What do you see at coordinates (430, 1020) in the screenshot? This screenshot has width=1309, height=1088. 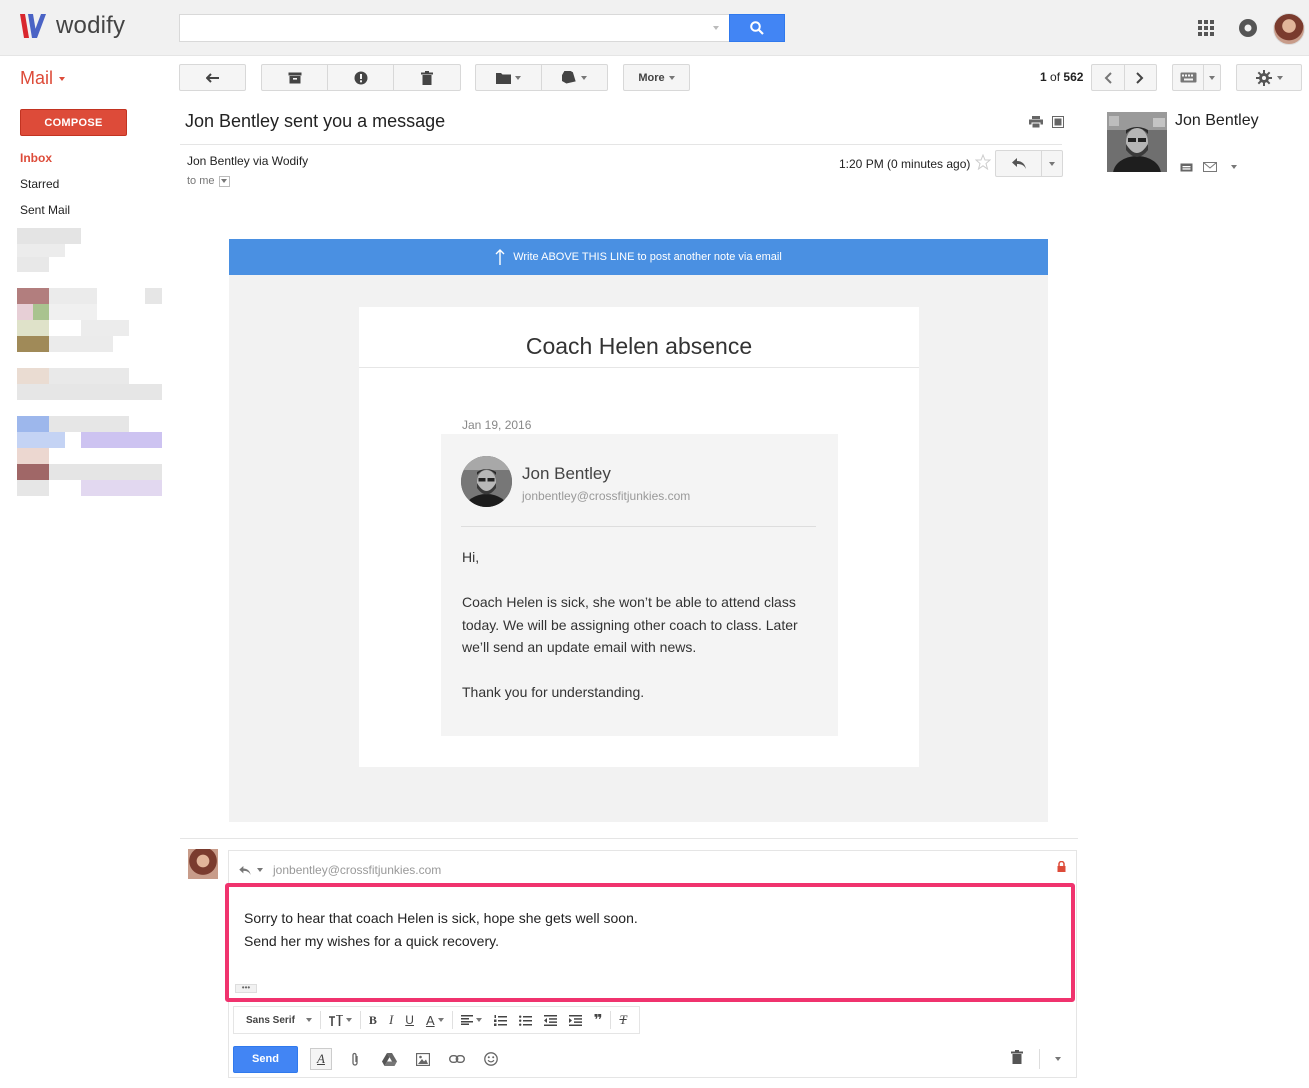 I see `text-color-icon: A` at bounding box center [430, 1020].